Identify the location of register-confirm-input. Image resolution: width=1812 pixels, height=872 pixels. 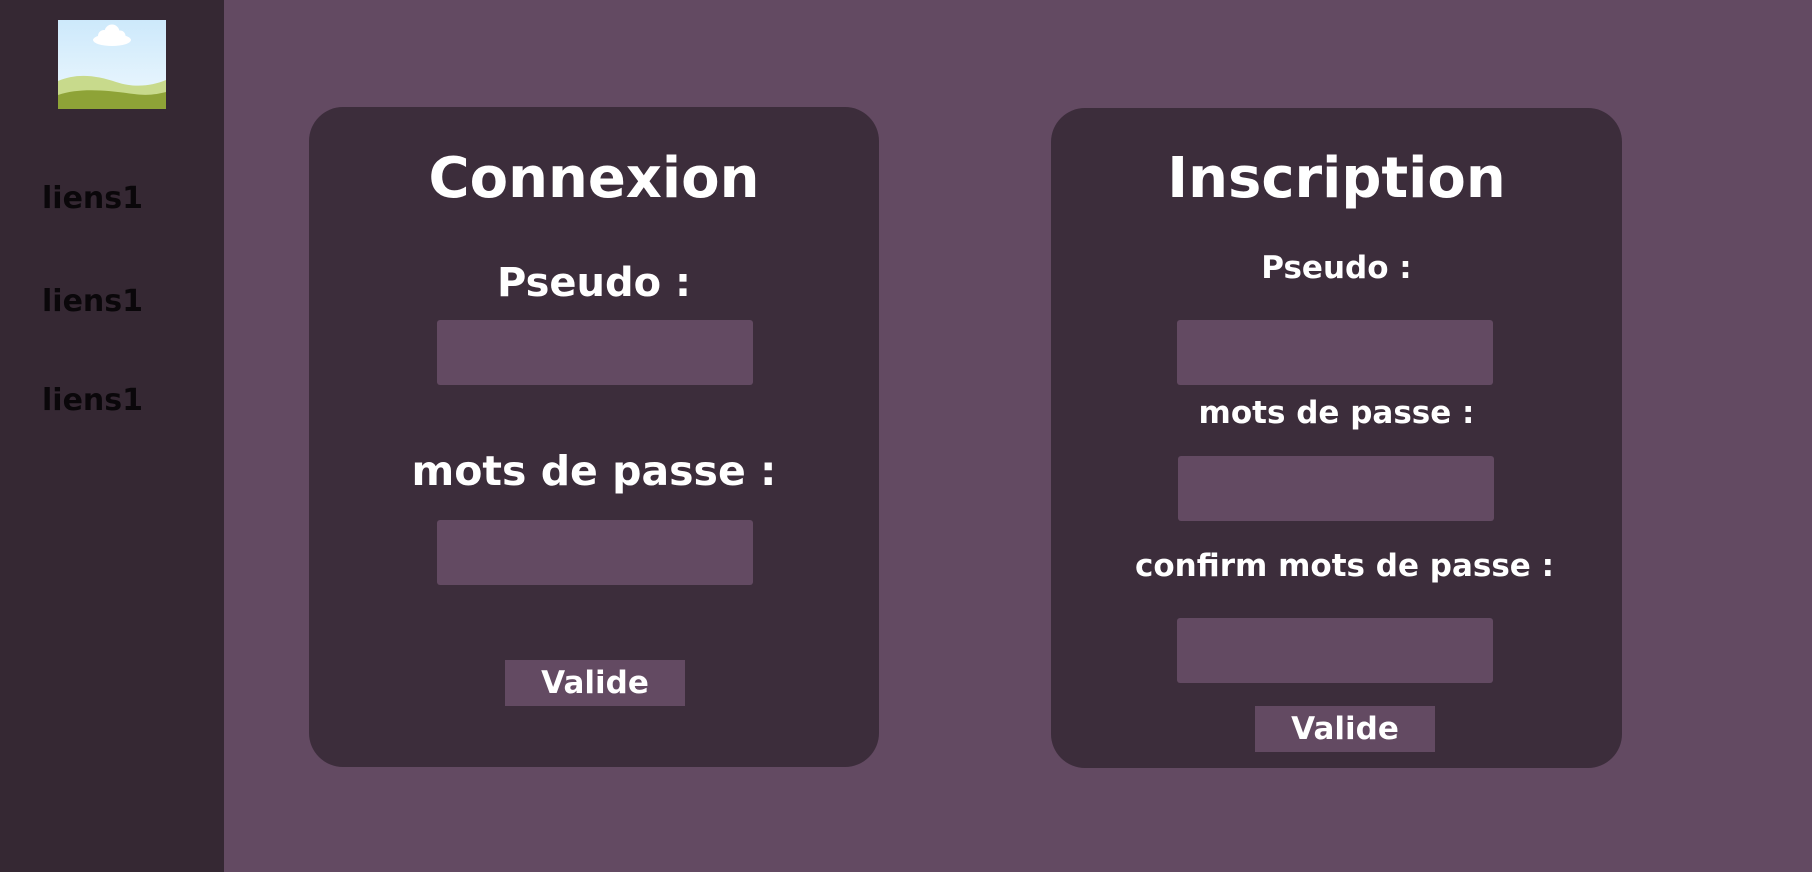
(1335, 650).